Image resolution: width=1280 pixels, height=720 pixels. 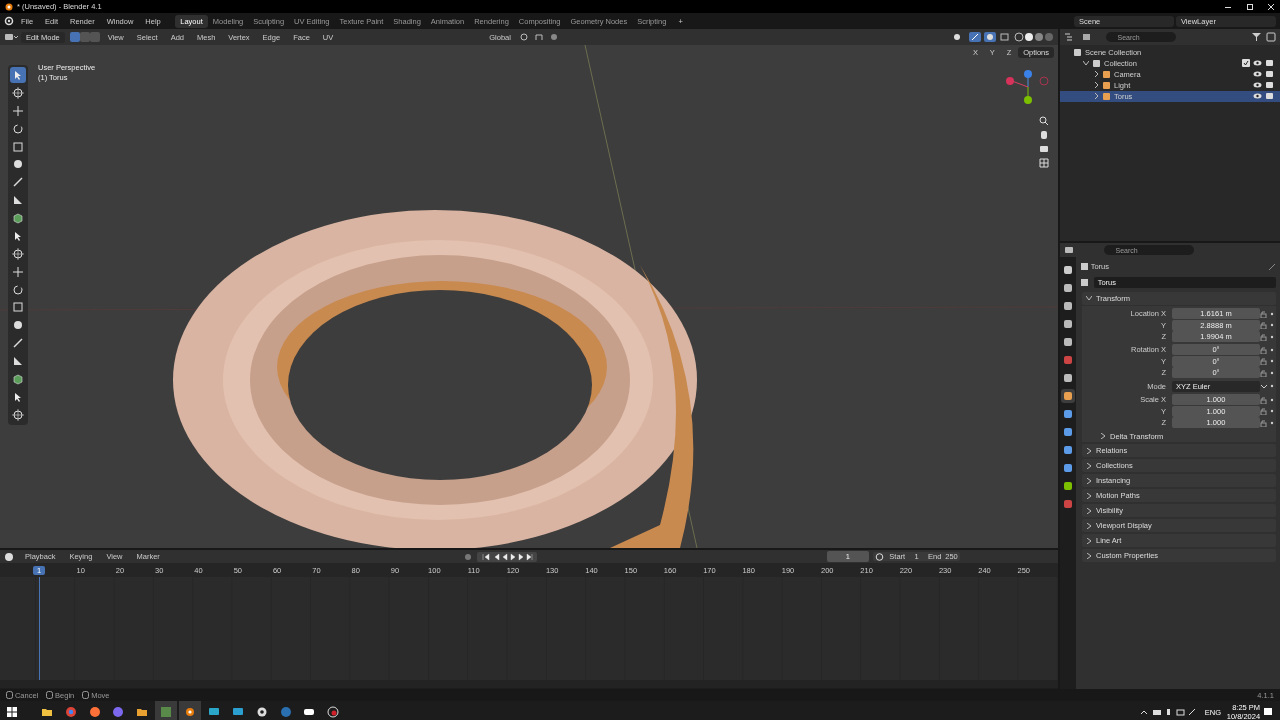 What do you see at coordinates (11, 37) in the screenshot?
I see `editor-type-icon` at bounding box center [11, 37].